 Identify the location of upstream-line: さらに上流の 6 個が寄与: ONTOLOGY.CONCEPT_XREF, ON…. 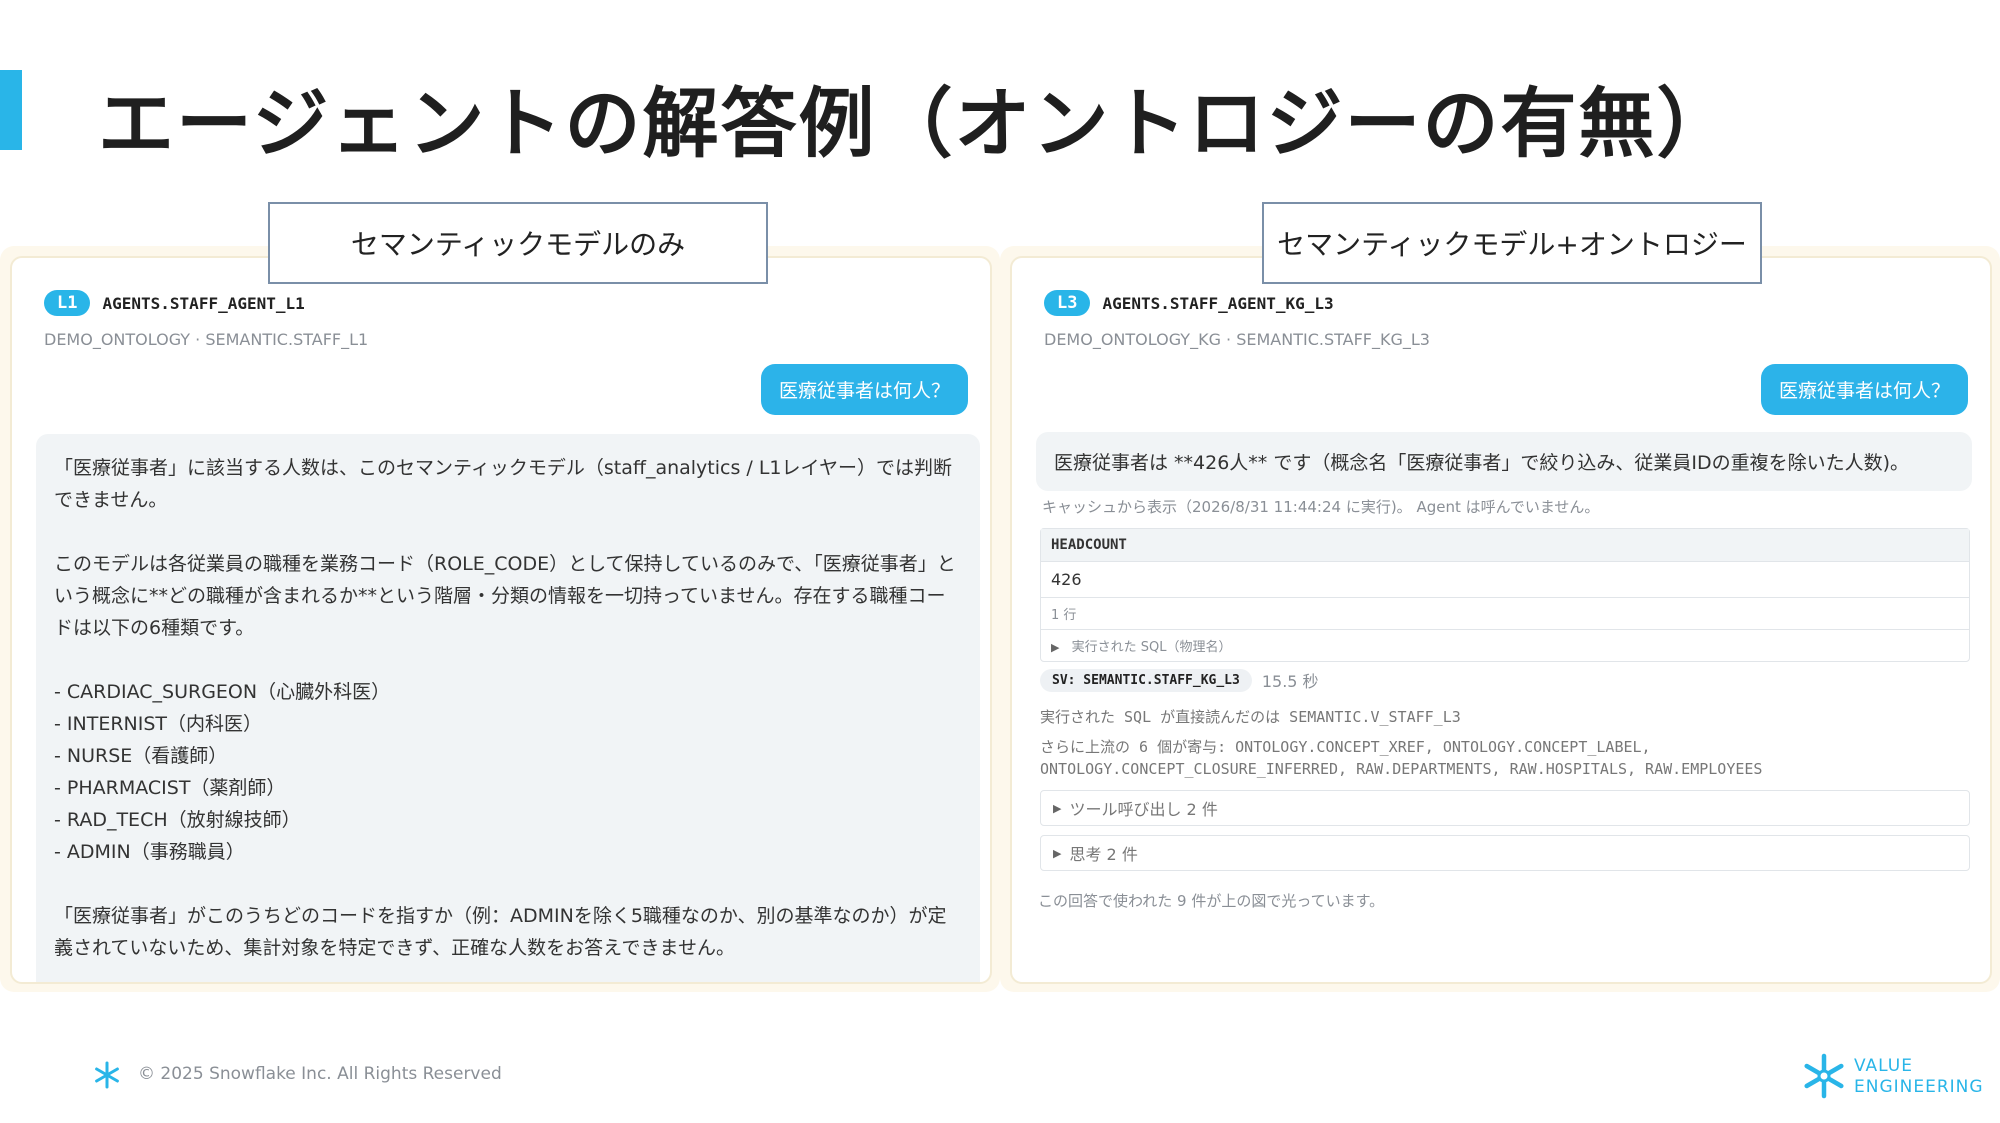
(1345, 747).